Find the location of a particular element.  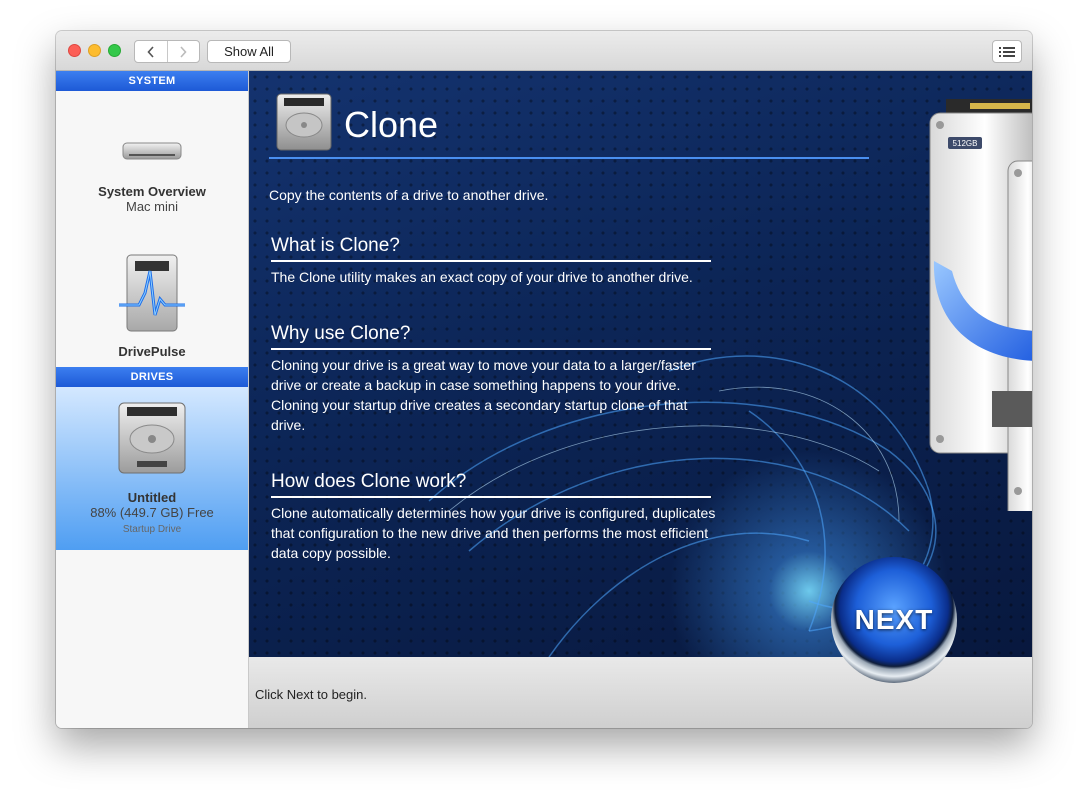

hard-drive-icon is located at coordinates (152, 438).